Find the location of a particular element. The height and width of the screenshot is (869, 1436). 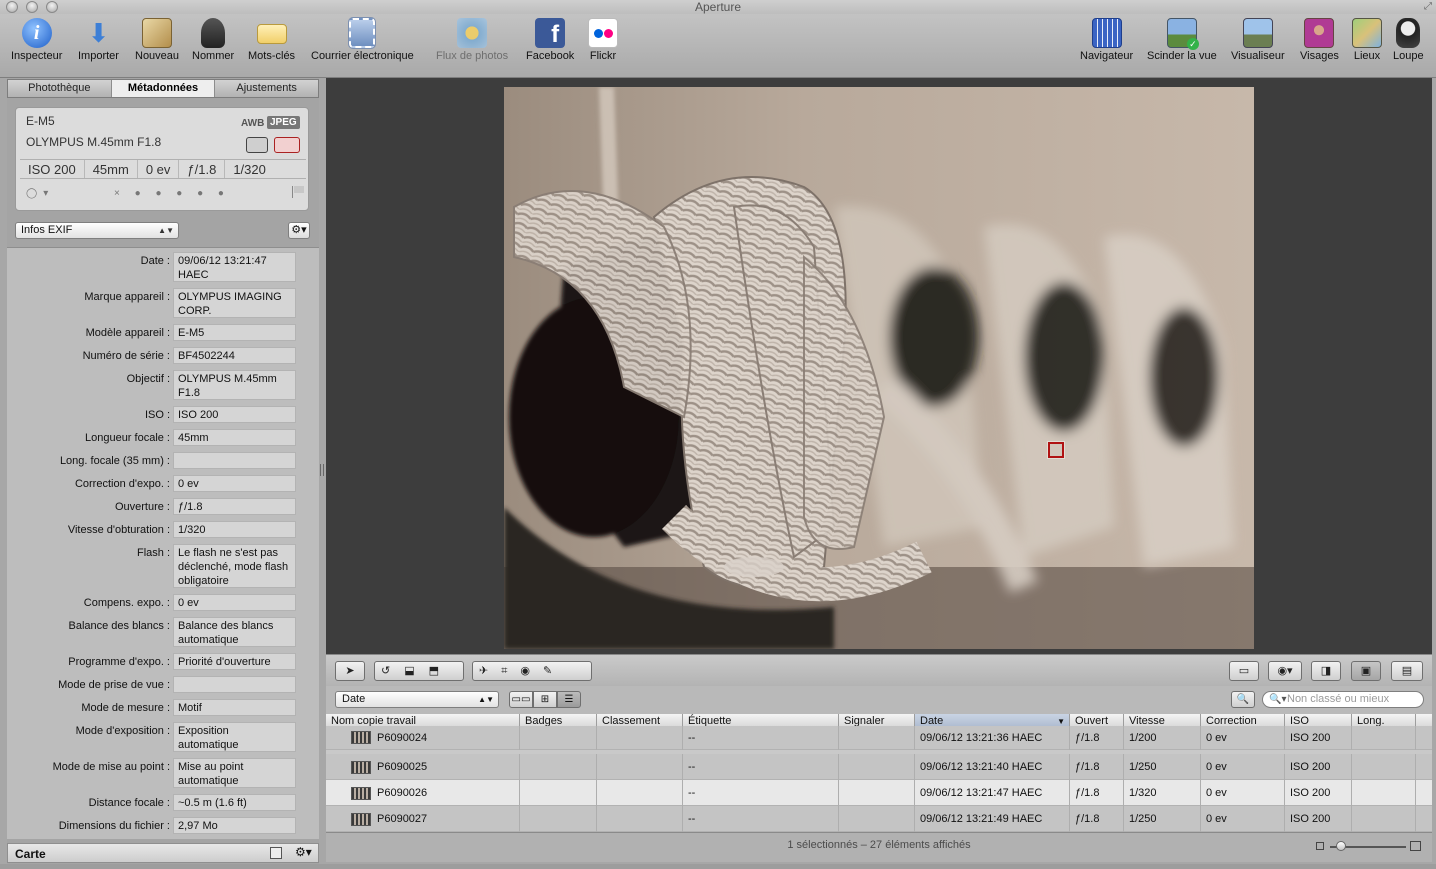

tab-metadata: Métadonnées is located at coordinates (163, 88).